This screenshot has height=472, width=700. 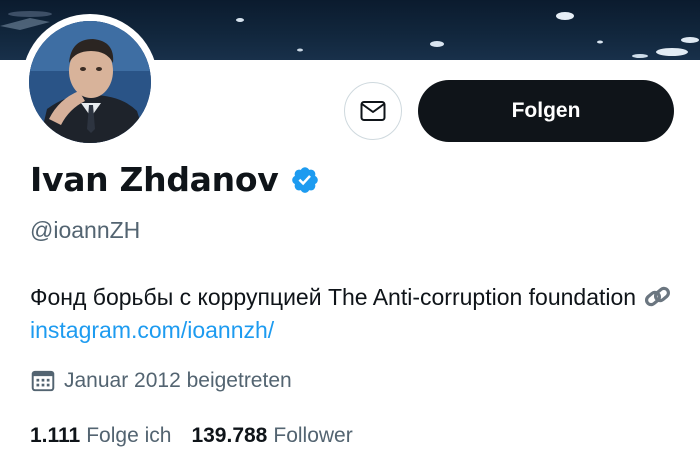 I want to click on following-label: Folge ich, so click(x=129, y=435).